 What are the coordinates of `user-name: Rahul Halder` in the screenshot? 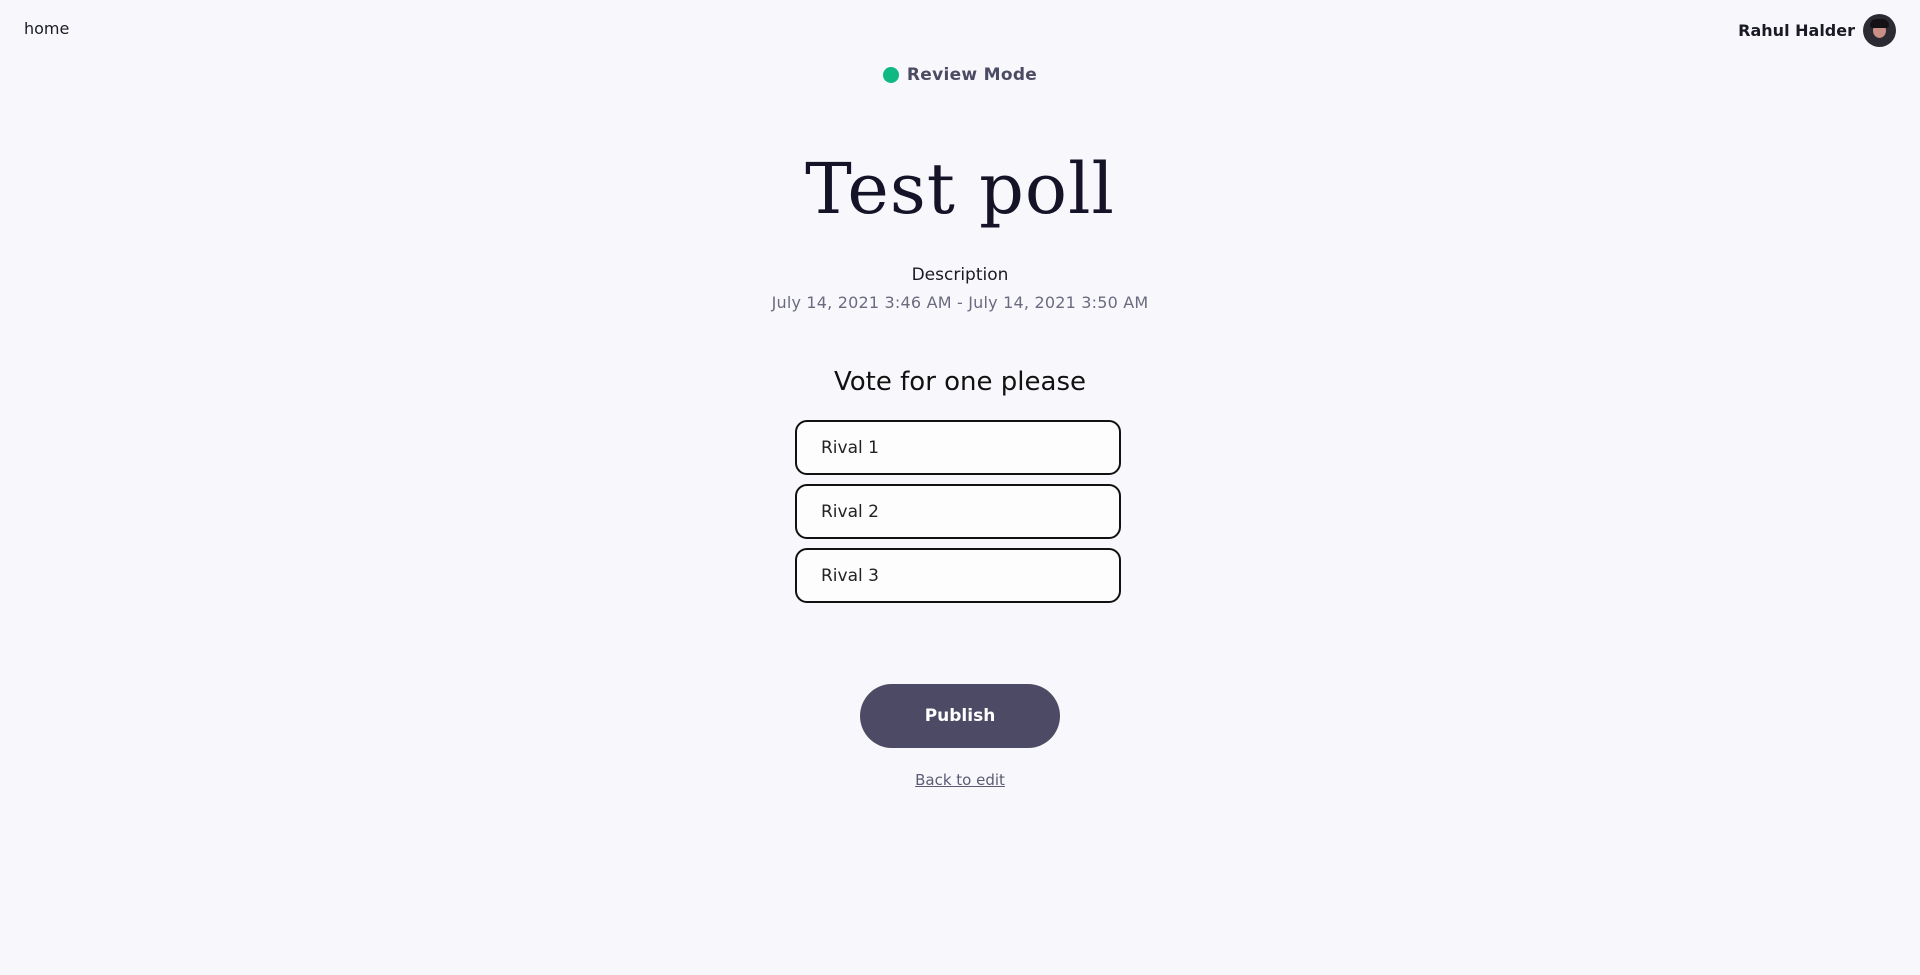 It's located at (1796, 30).